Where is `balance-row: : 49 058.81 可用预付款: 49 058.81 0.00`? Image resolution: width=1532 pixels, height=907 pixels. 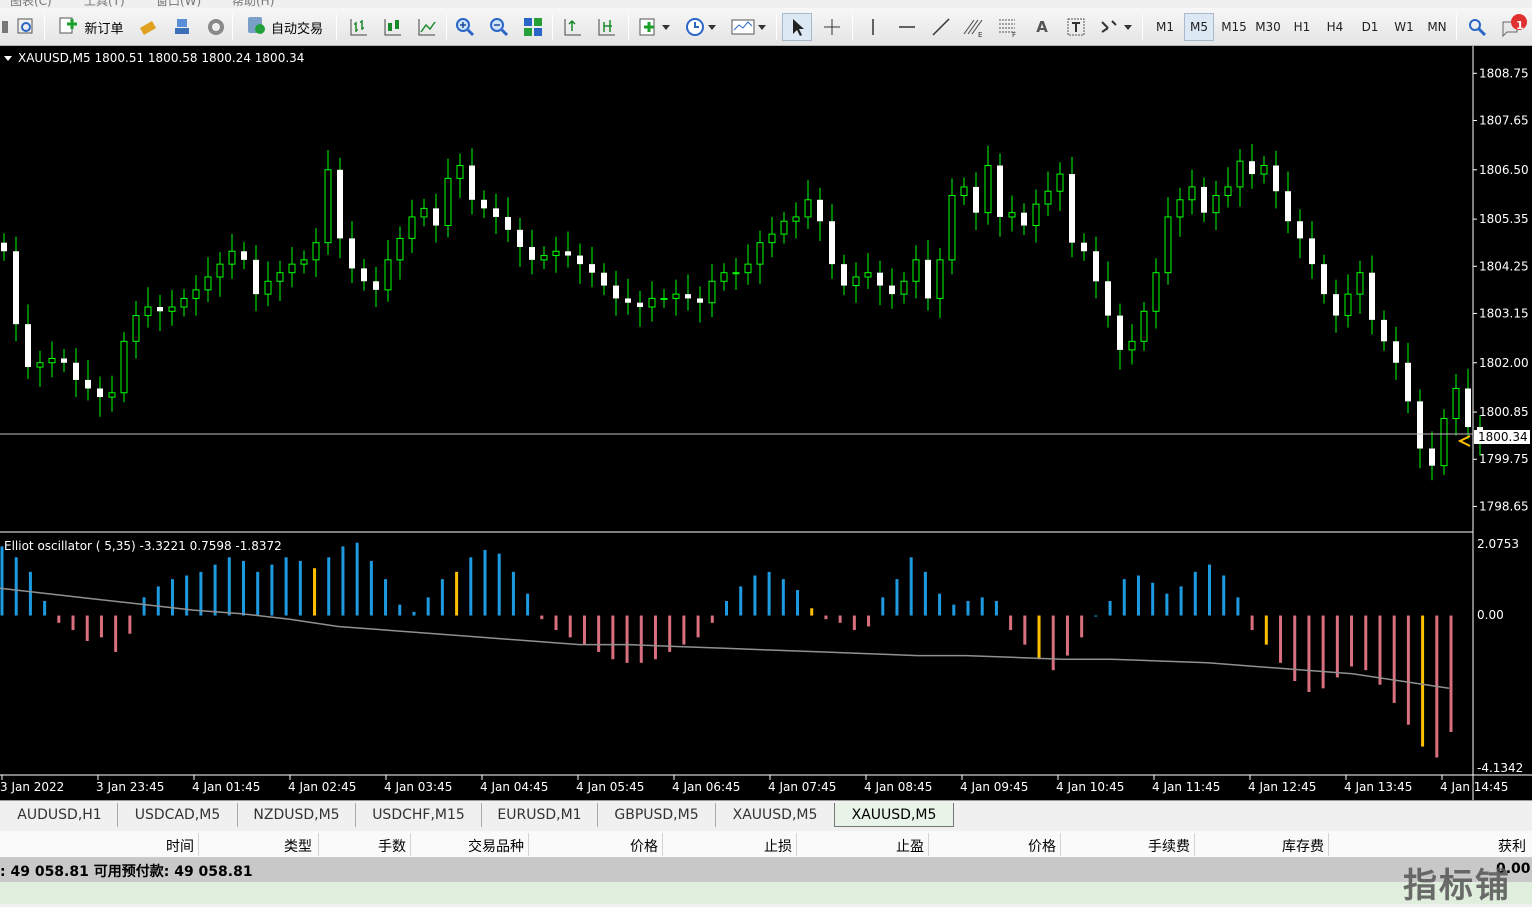 balance-row: : 49 058.81 可用预付款: 49 058.81 0.00 is located at coordinates (766, 870).